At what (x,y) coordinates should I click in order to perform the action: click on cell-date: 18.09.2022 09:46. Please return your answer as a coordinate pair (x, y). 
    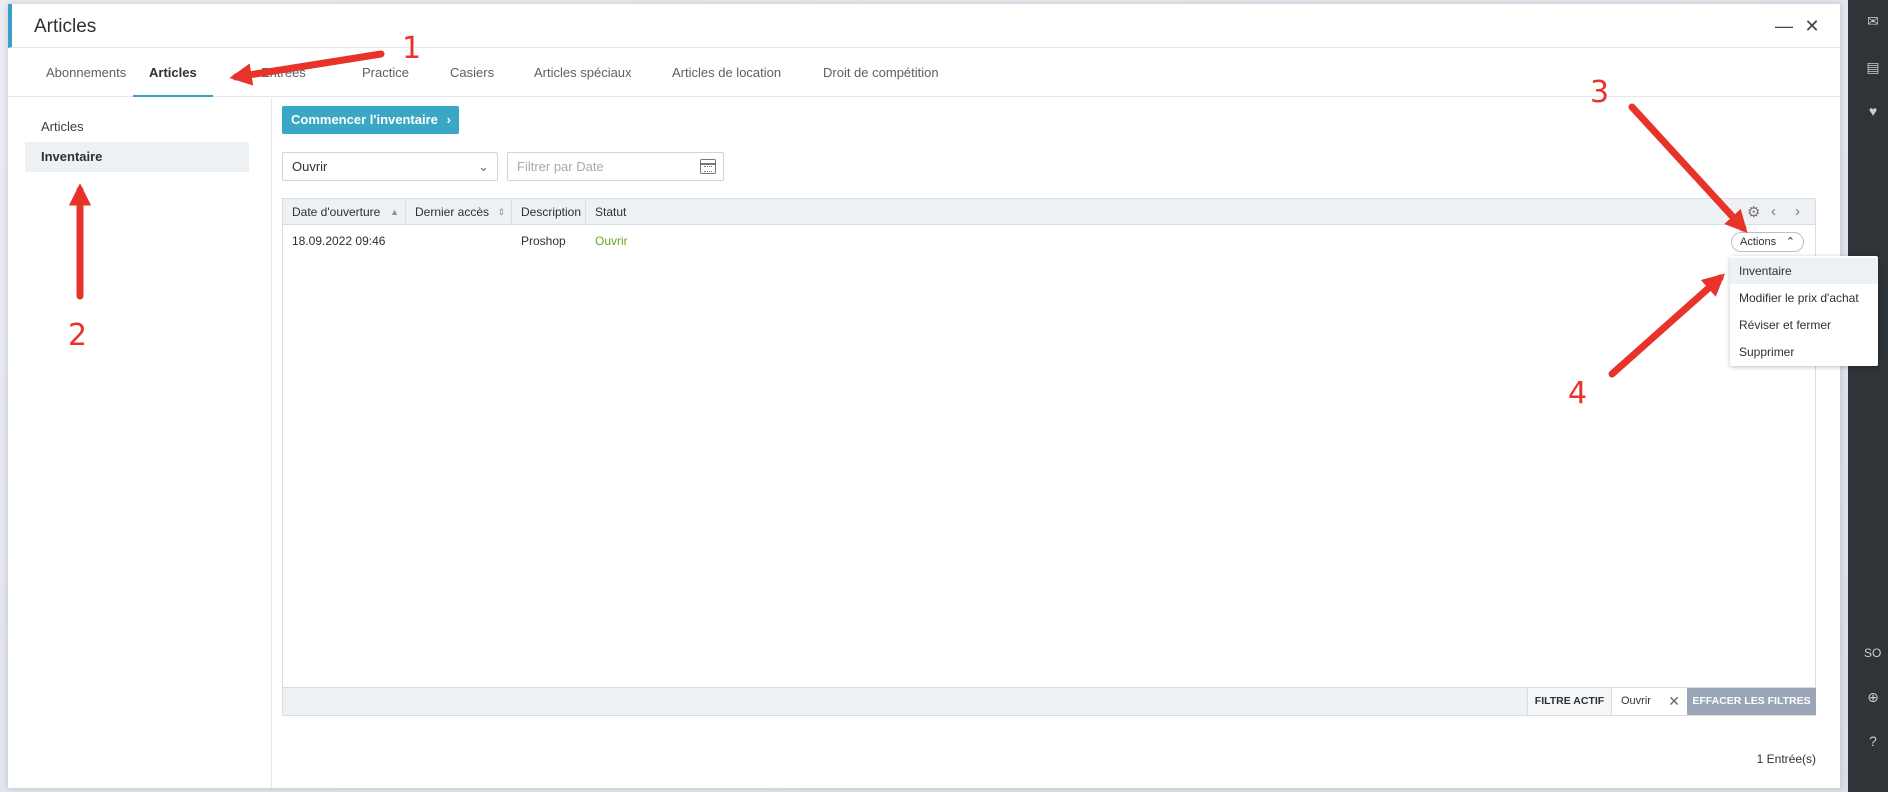
    Looking at the image, I should click on (339, 241).